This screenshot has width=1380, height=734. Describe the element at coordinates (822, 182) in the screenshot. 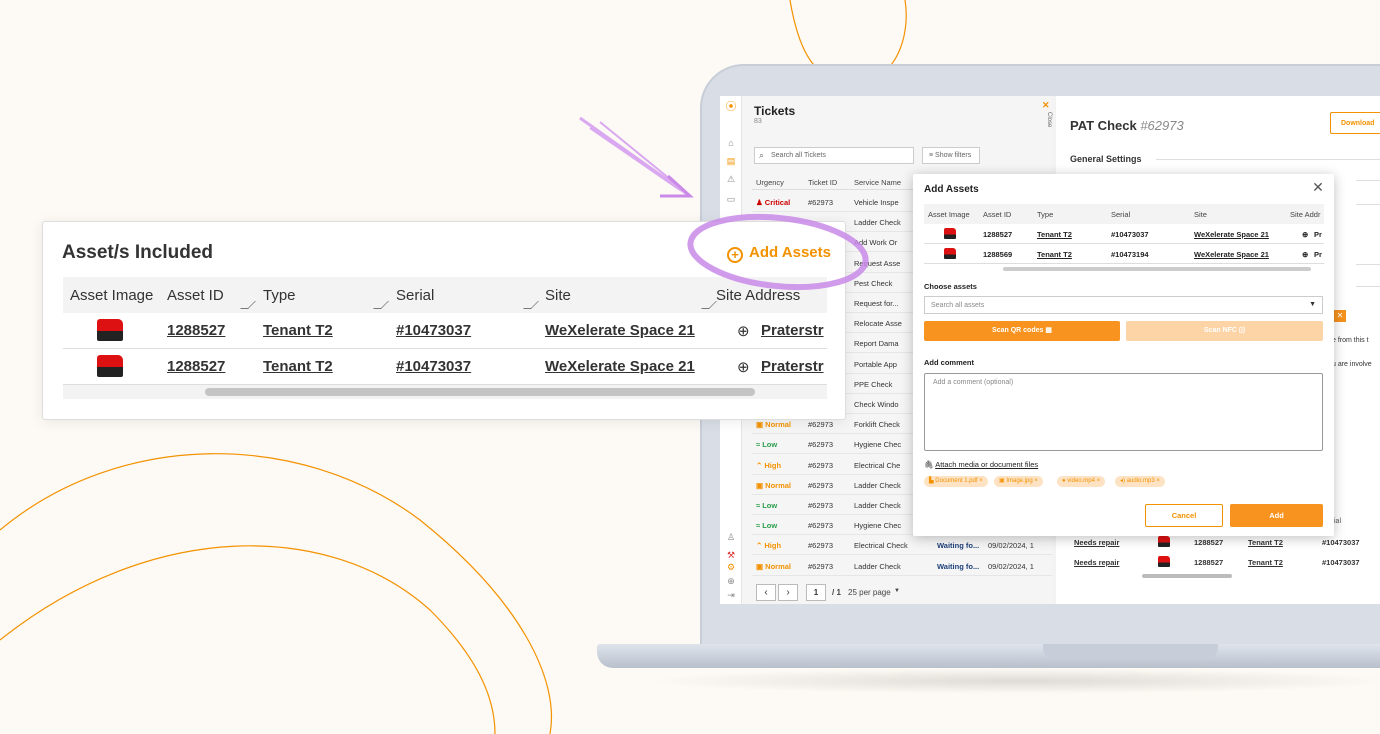

I see `col-ticket-id: Ticket ID` at that location.